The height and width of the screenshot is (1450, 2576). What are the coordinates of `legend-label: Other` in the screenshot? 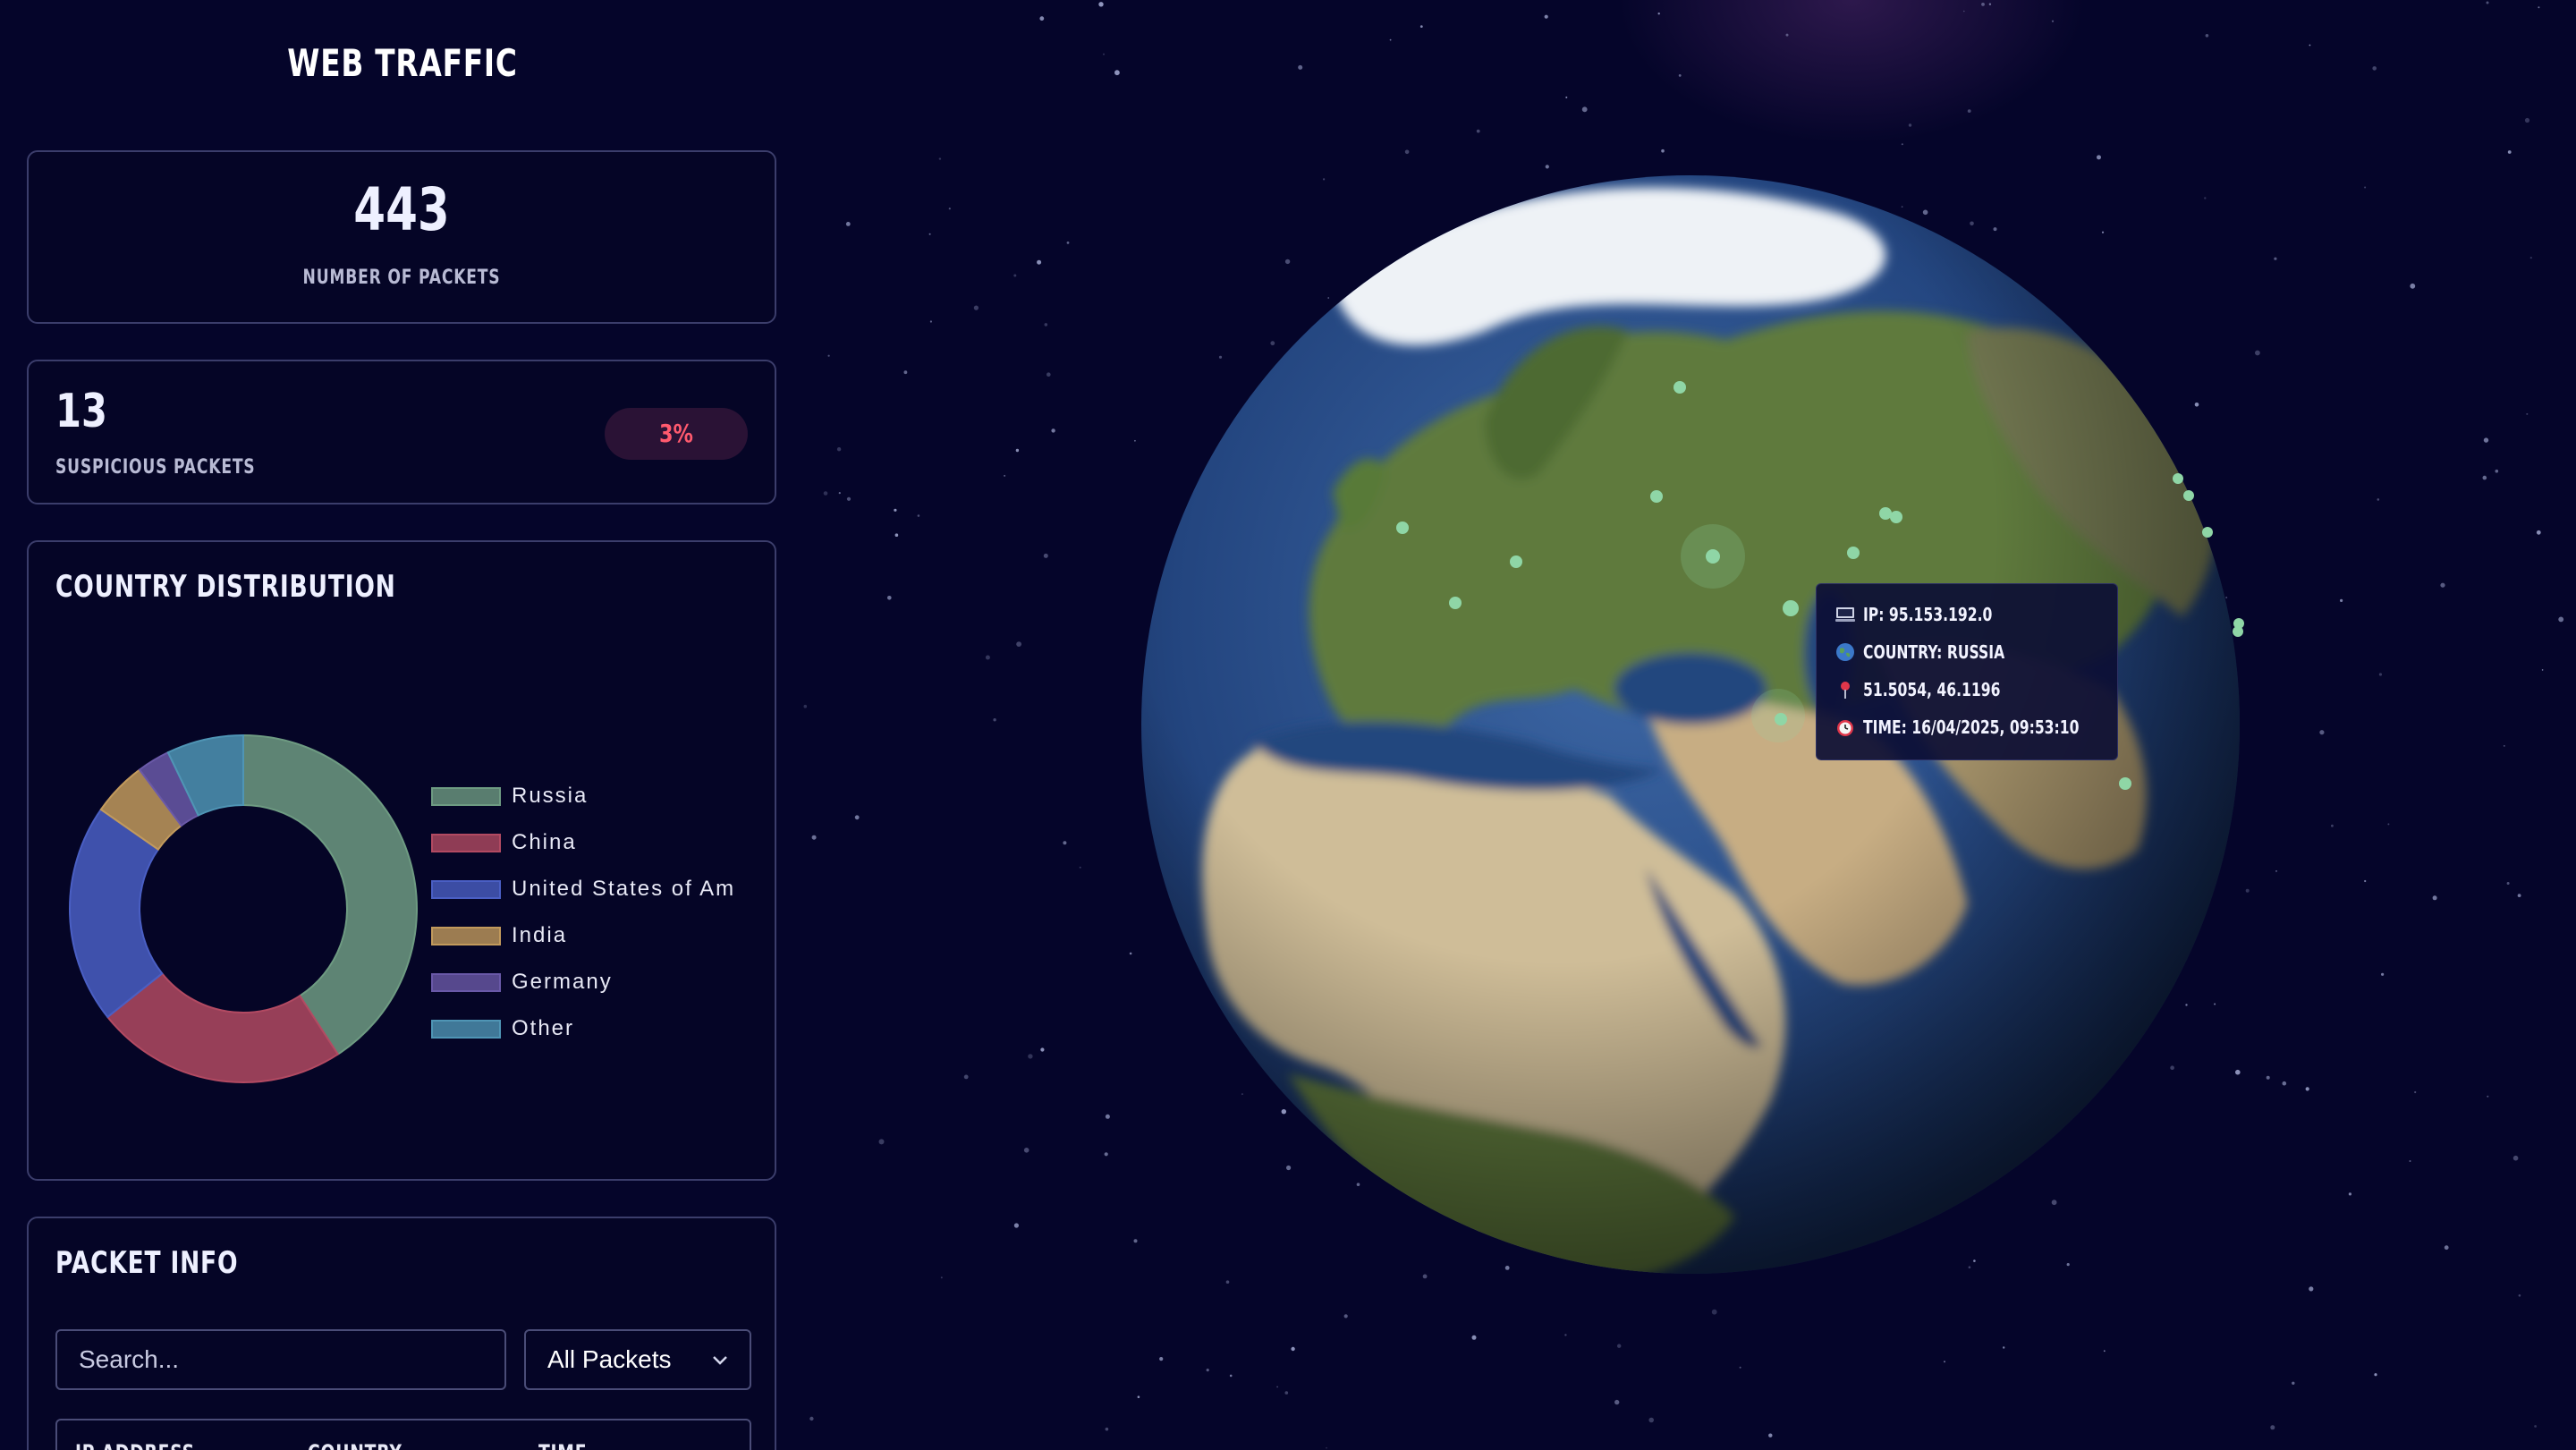 It's located at (543, 1028).